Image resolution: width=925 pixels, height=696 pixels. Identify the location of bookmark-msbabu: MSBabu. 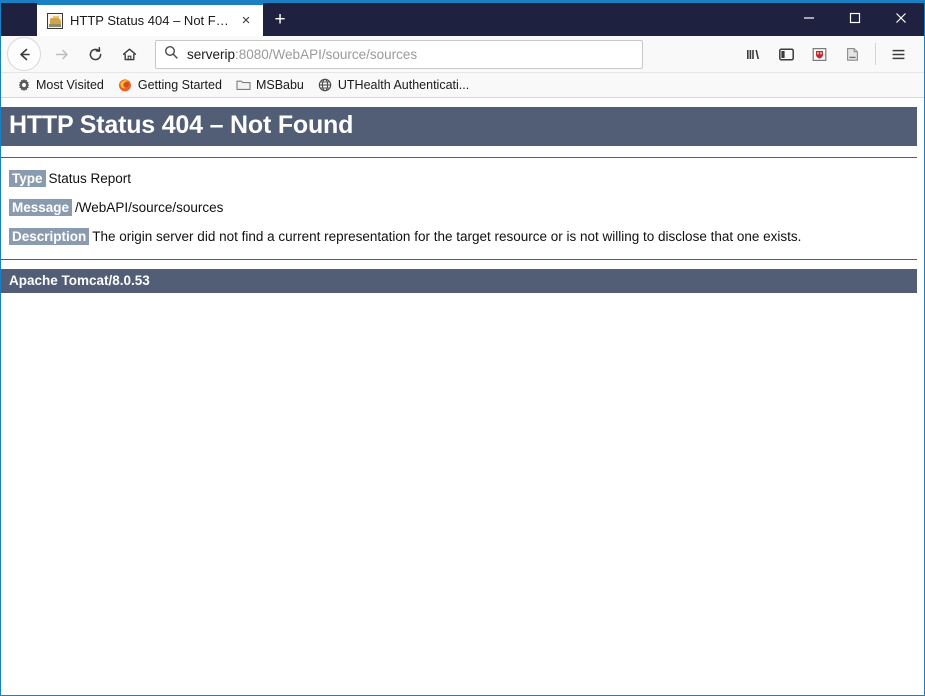
(270, 85).